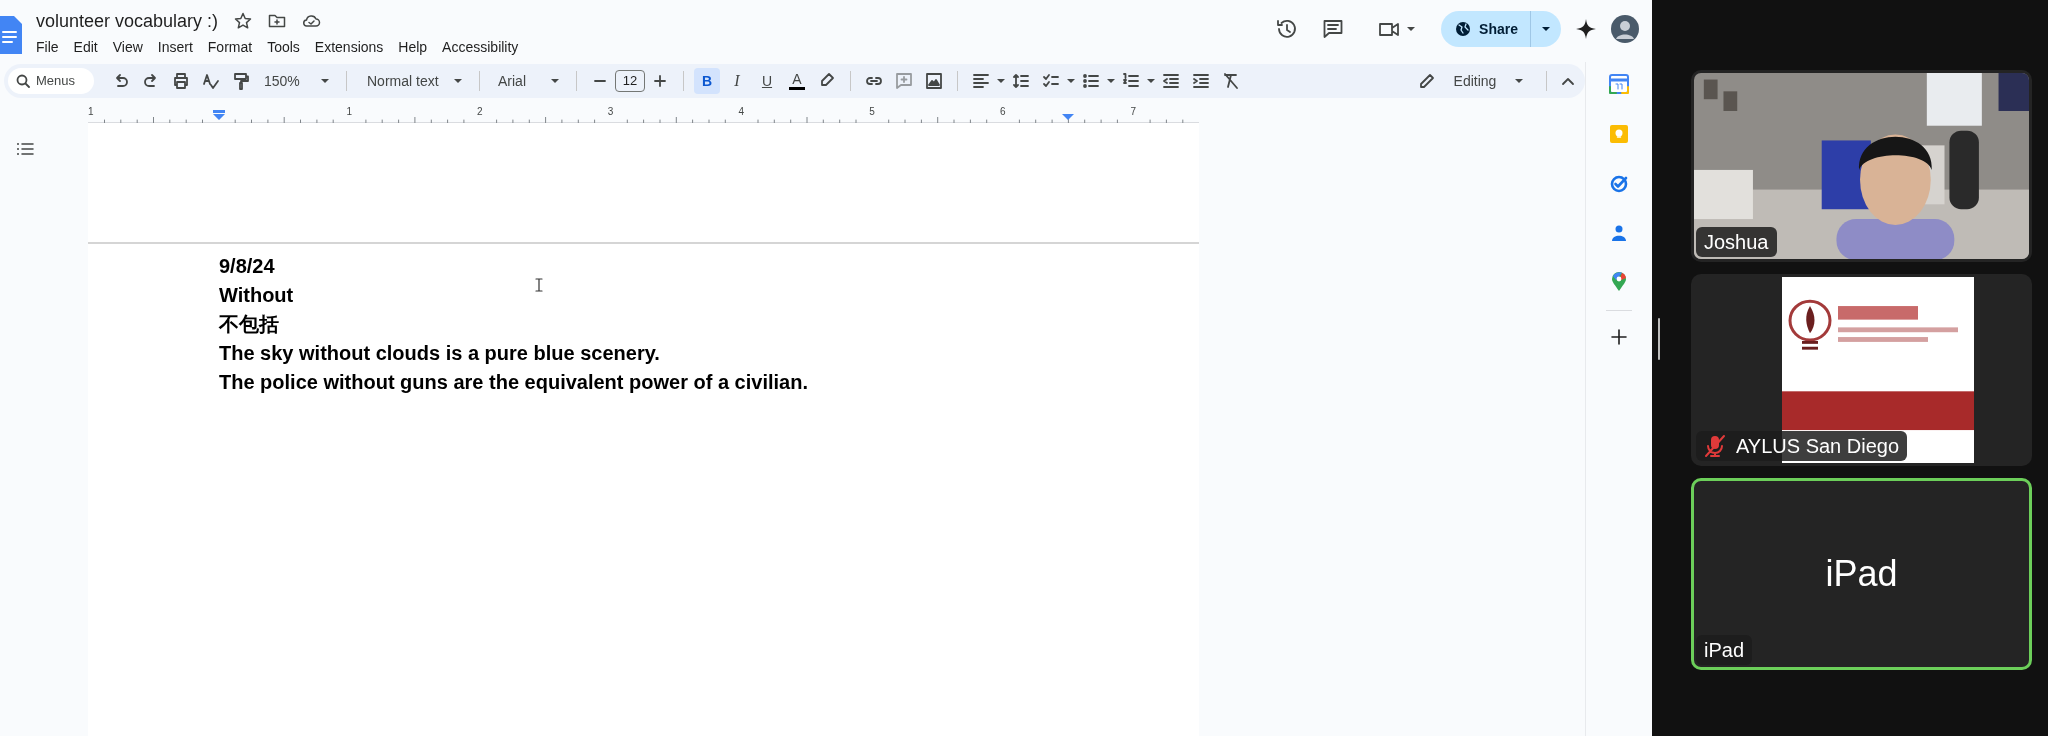  I want to click on menu-item: Format, so click(230, 47).